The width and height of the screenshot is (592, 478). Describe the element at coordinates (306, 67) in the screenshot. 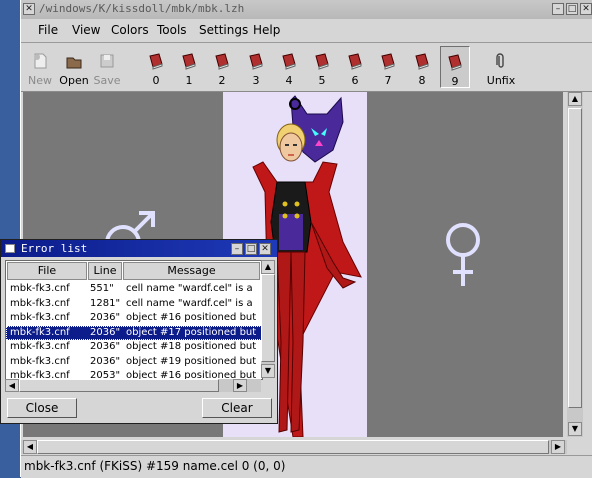

I see `toolbar: New Open Save Unfix 0 1 2 3 4 5 6 7 8 9` at that location.